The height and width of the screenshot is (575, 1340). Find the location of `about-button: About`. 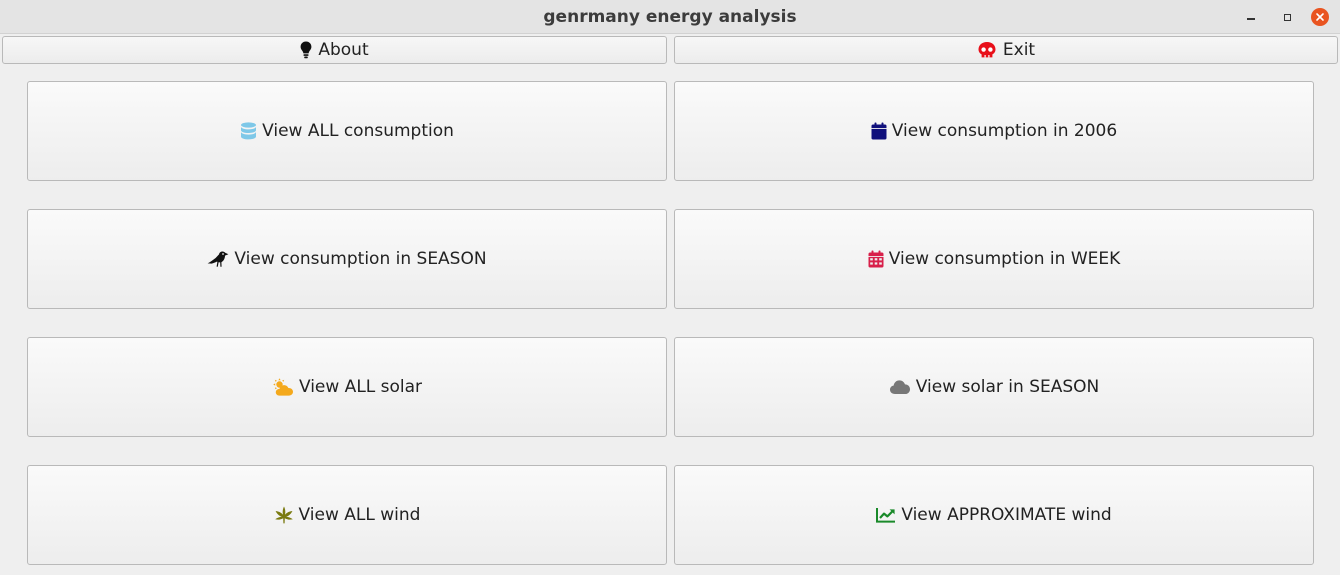

about-button: About is located at coordinates (334, 50).